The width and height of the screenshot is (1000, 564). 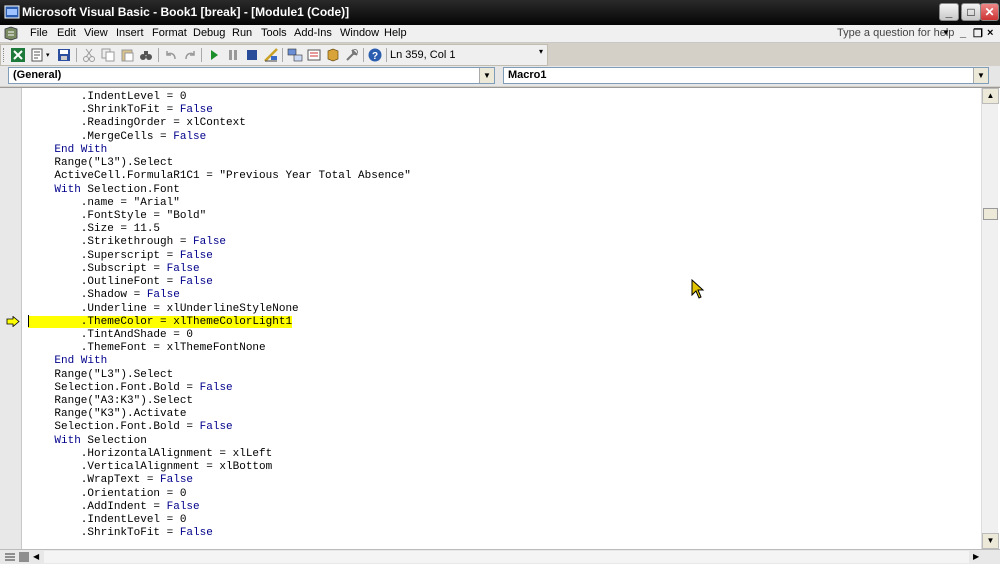 What do you see at coordinates (503, 229) in the screenshot?
I see `code-line: .Size = 11.5` at bounding box center [503, 229].